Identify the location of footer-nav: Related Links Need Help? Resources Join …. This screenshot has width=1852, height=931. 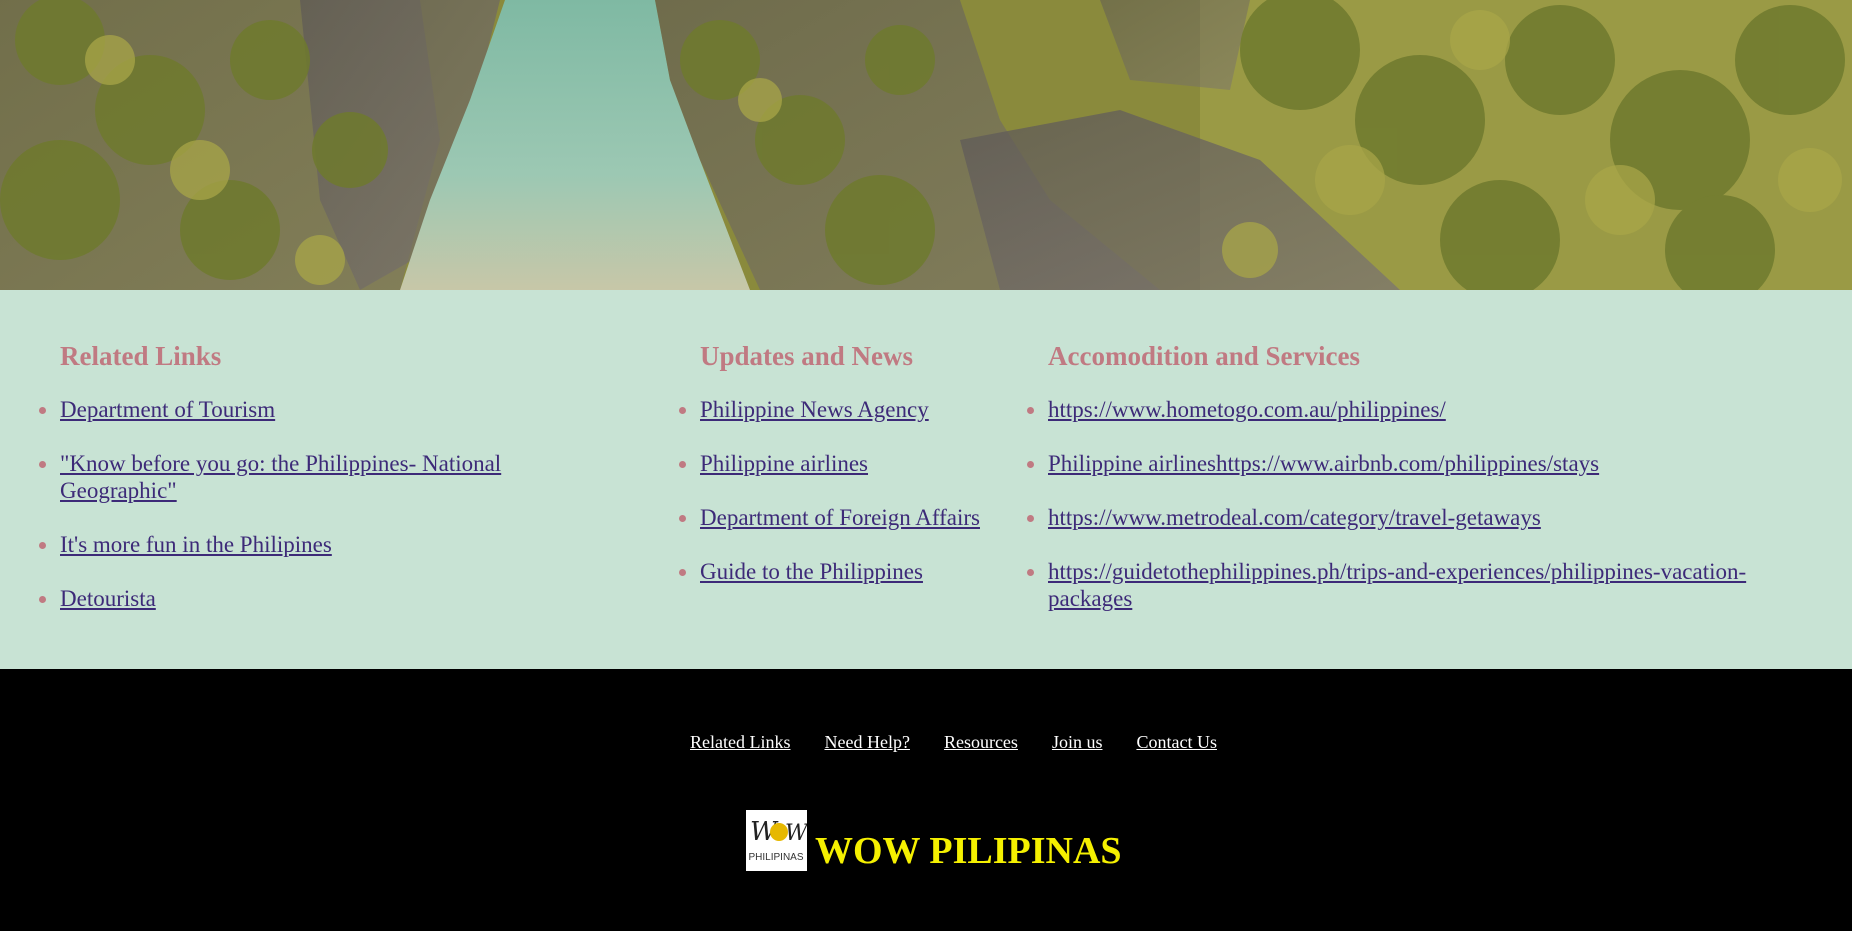
(953, 742).